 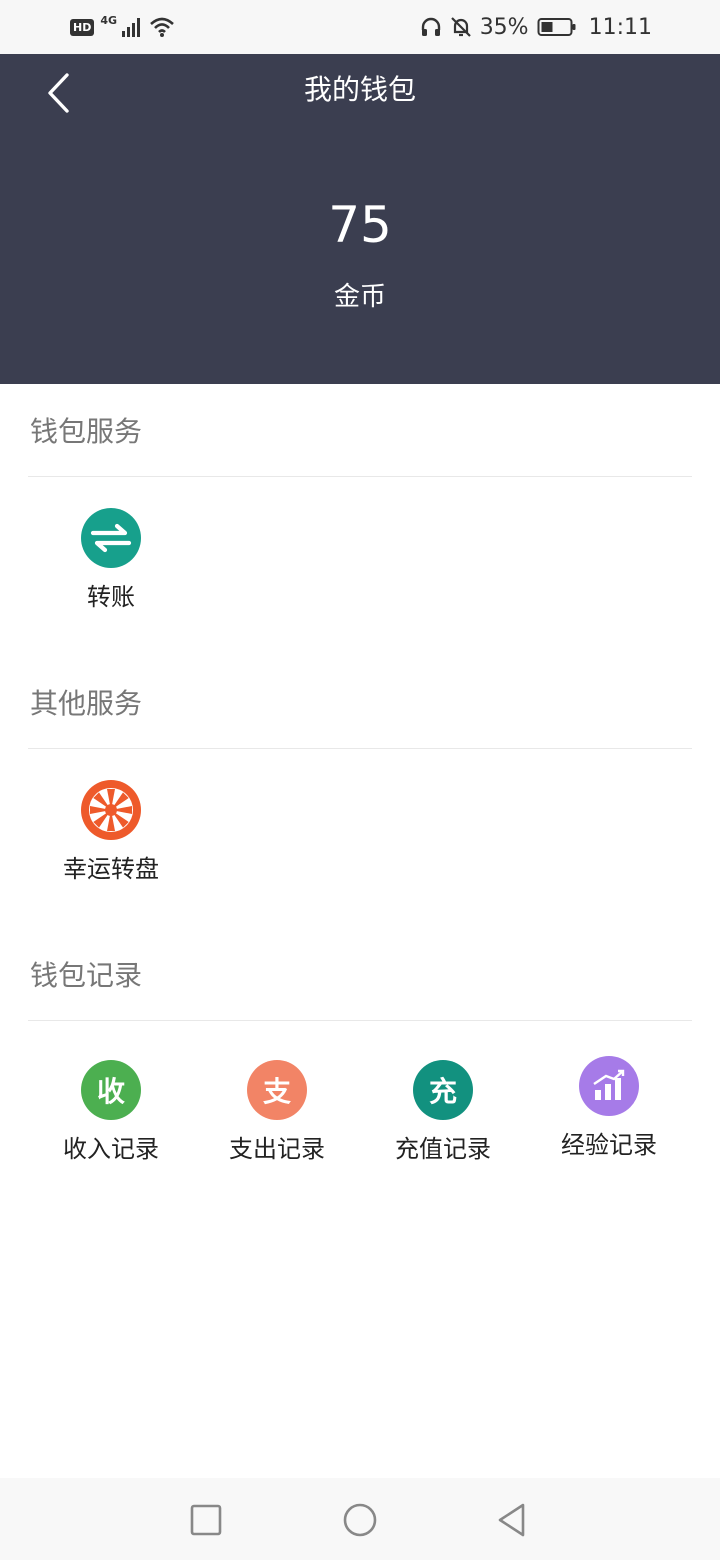 I want to click on recent-apps-icon, so click(x=206, y=1520).